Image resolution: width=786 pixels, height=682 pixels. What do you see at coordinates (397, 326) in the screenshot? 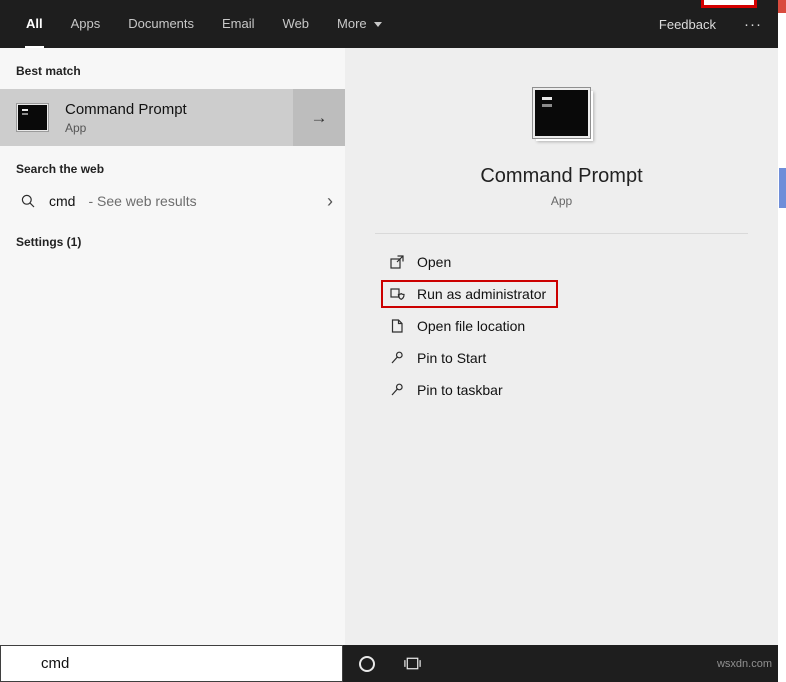
I see `file-location-icon` at bounding box center [397, 326].